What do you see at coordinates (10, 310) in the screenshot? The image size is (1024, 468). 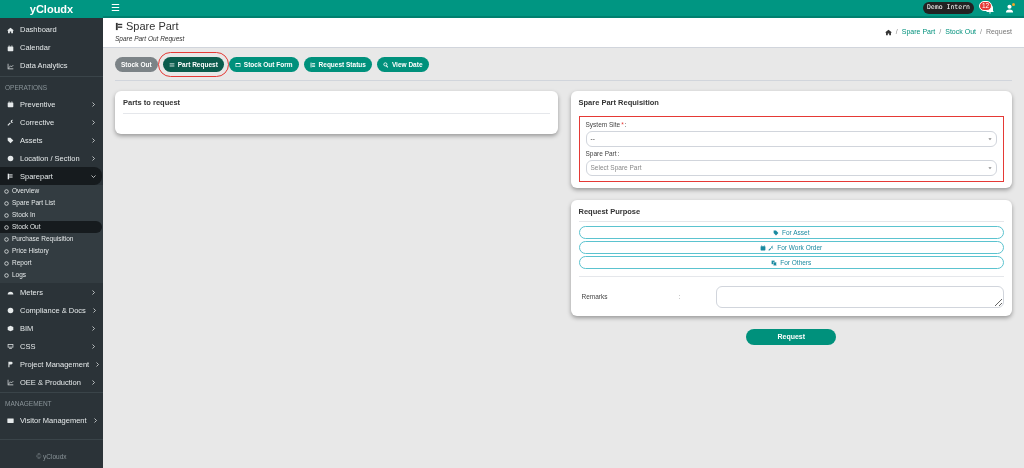 I see `circle-icon` at bounding box center [10, 310].